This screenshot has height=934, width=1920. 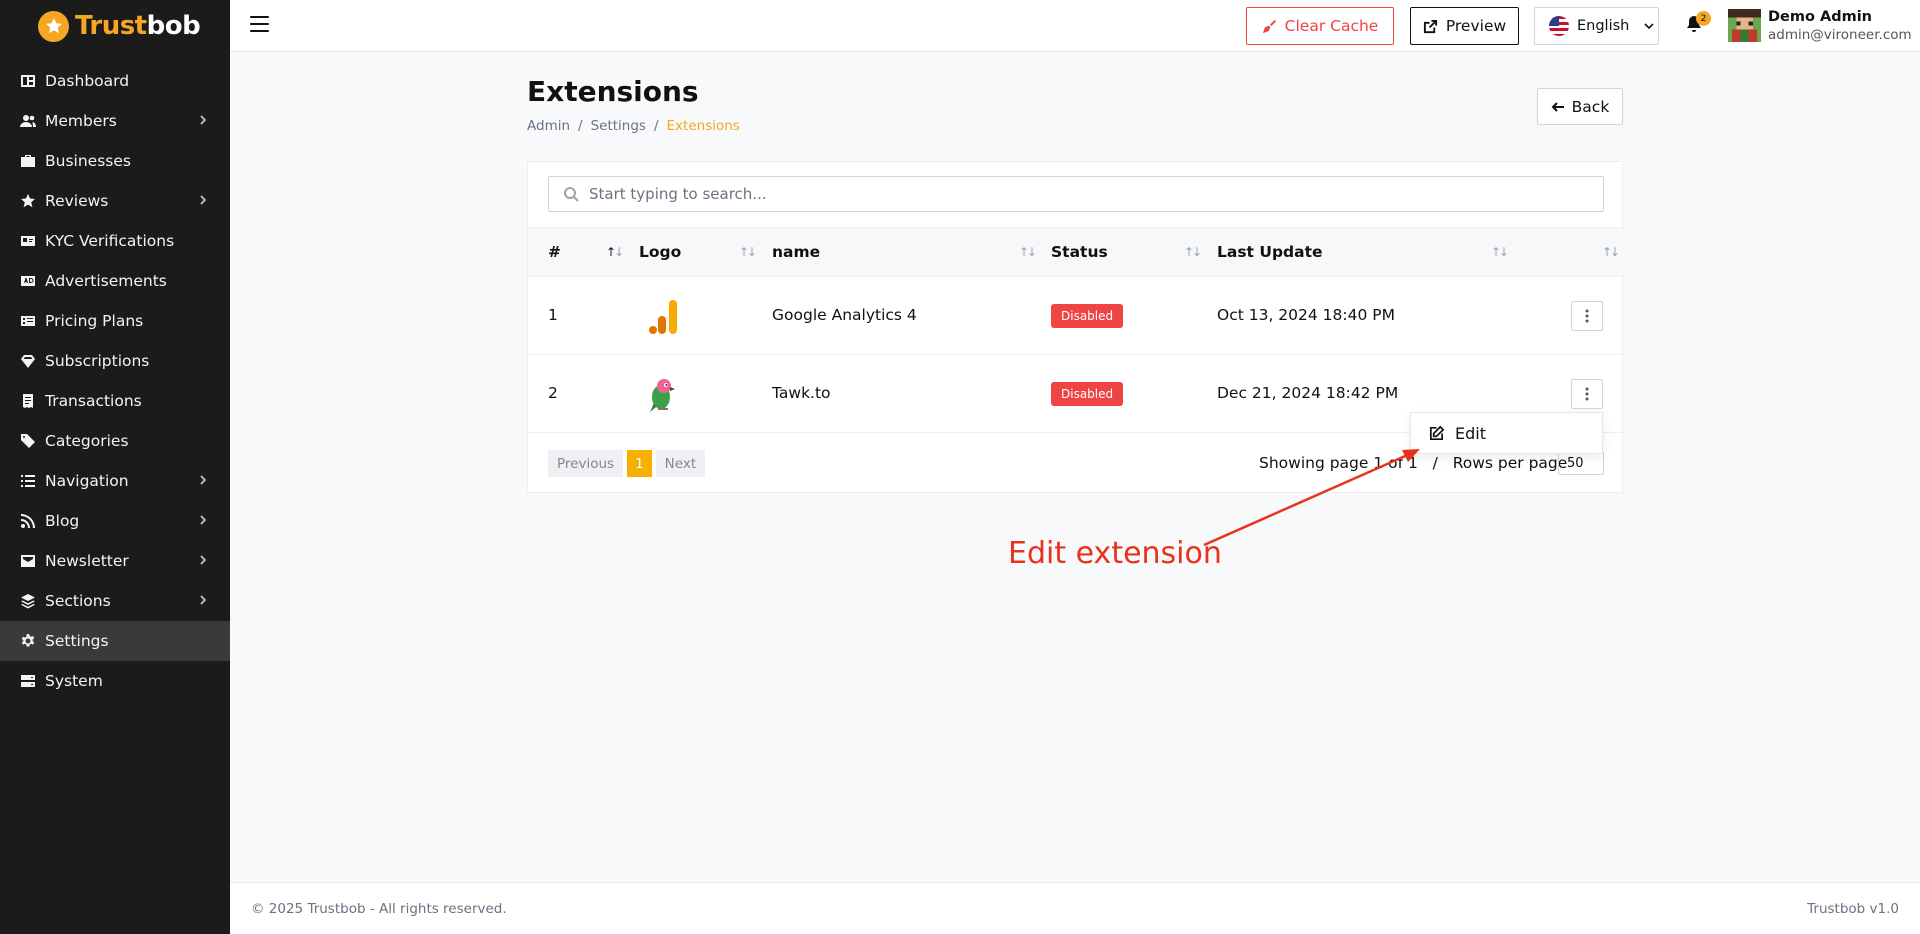 I want to click on notifications-button: 2, so click(x=1697, y=23).